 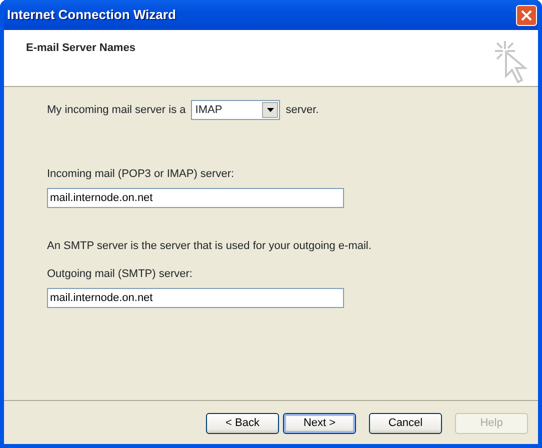 I want to click on field-label: My incoming mail server is a, so click(x=116, y=110).